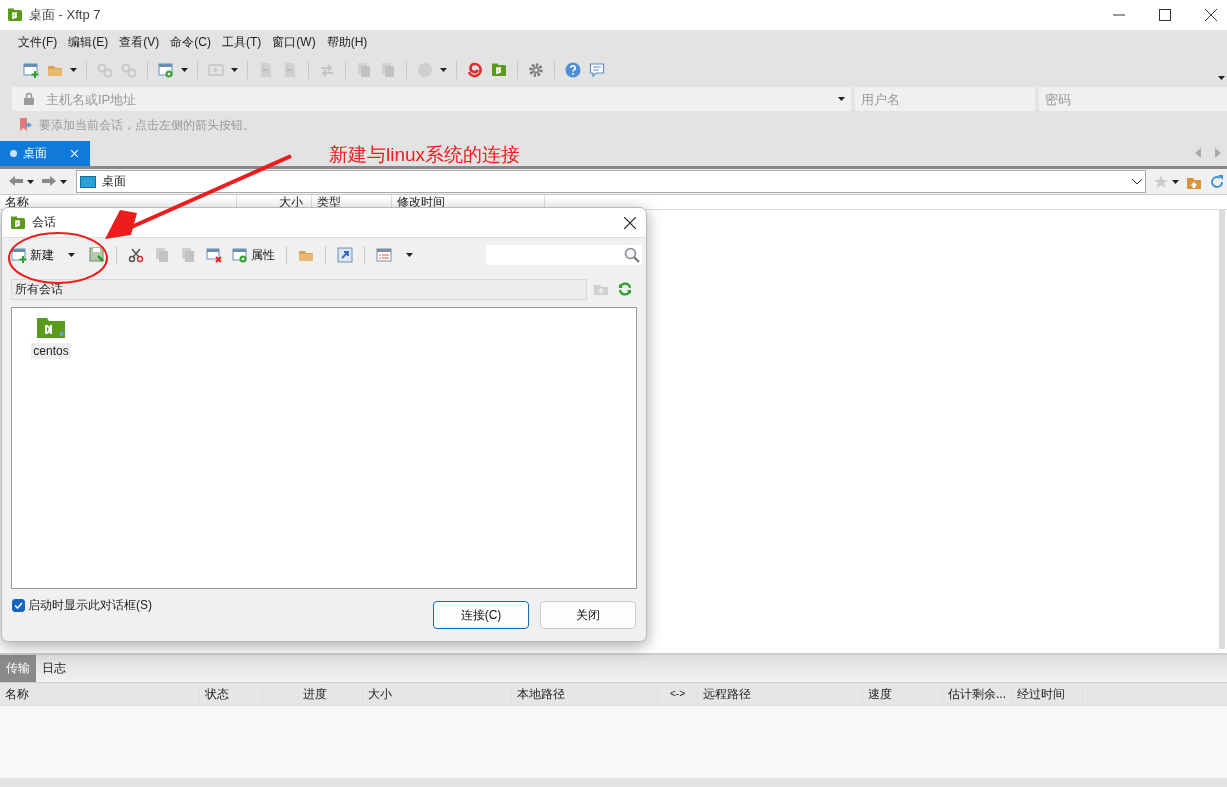  I want to click on column-header: 大小, so click(437, 694).